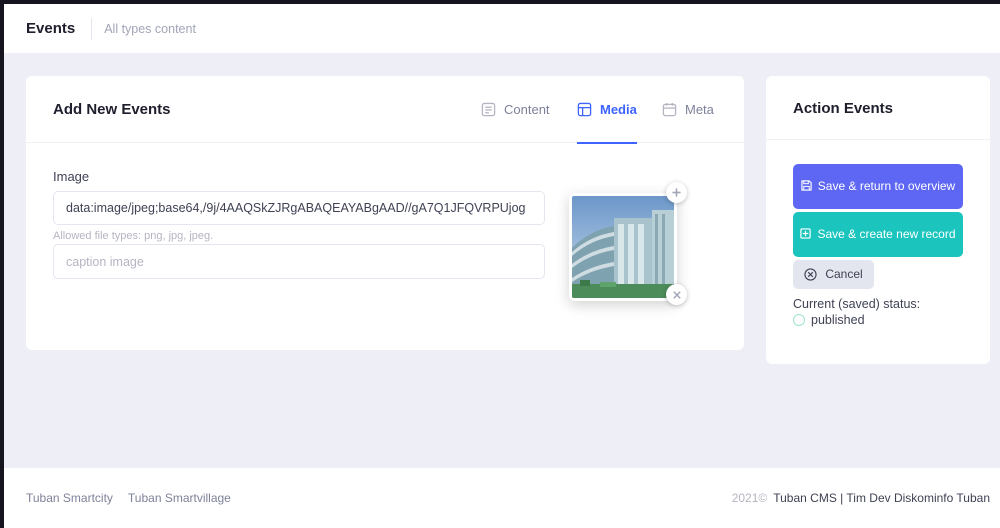 This screenshot has height=528, width=1000. What do you see at coordinates (92, 28) in the screenshot?
I see `header-divider` at bounding box center [92, 28].